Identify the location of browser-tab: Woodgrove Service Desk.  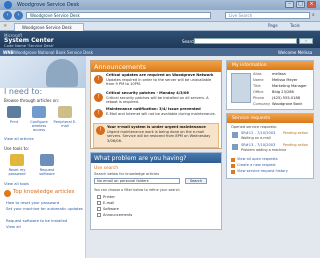
(49, 27).